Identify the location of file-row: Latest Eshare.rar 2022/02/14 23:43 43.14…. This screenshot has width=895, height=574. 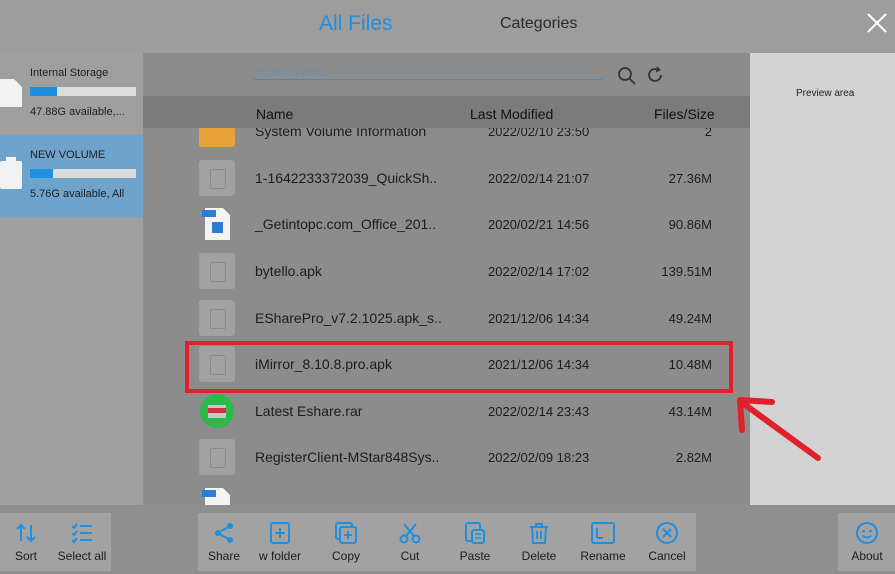
(446, 411).